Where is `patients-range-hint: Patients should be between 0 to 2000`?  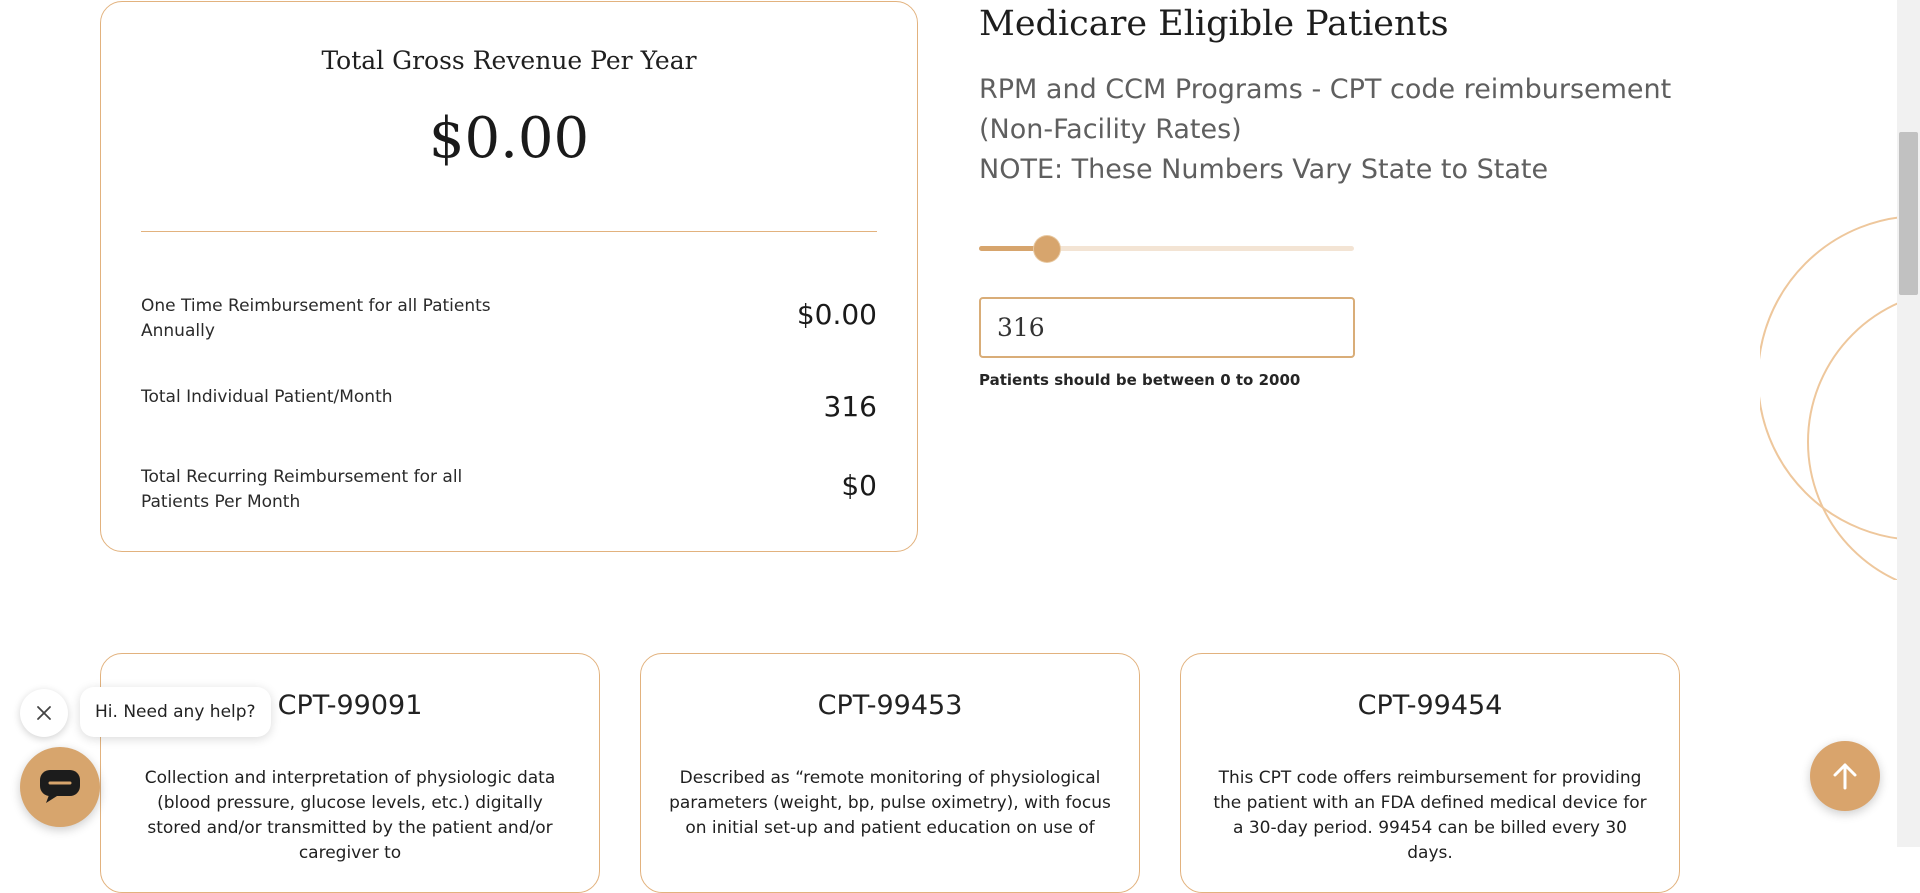 patients-range-hint: Patients should be between 0 to 2000 is located at coordinates (1140, 380).